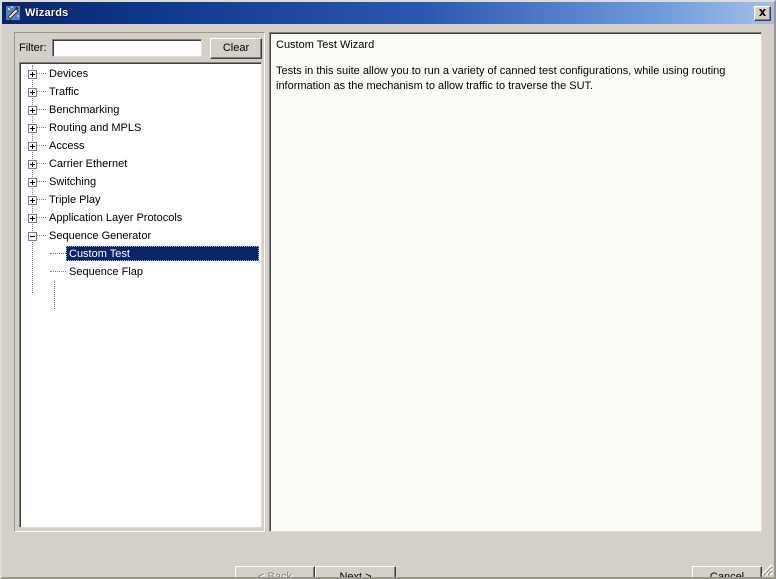 This screenshot has width=776, height=579. Describe the element at coordinates (140, 164) in the screenshot. I see `tree-item-carrier-ethernet: Carrier Ethernet` at that location.